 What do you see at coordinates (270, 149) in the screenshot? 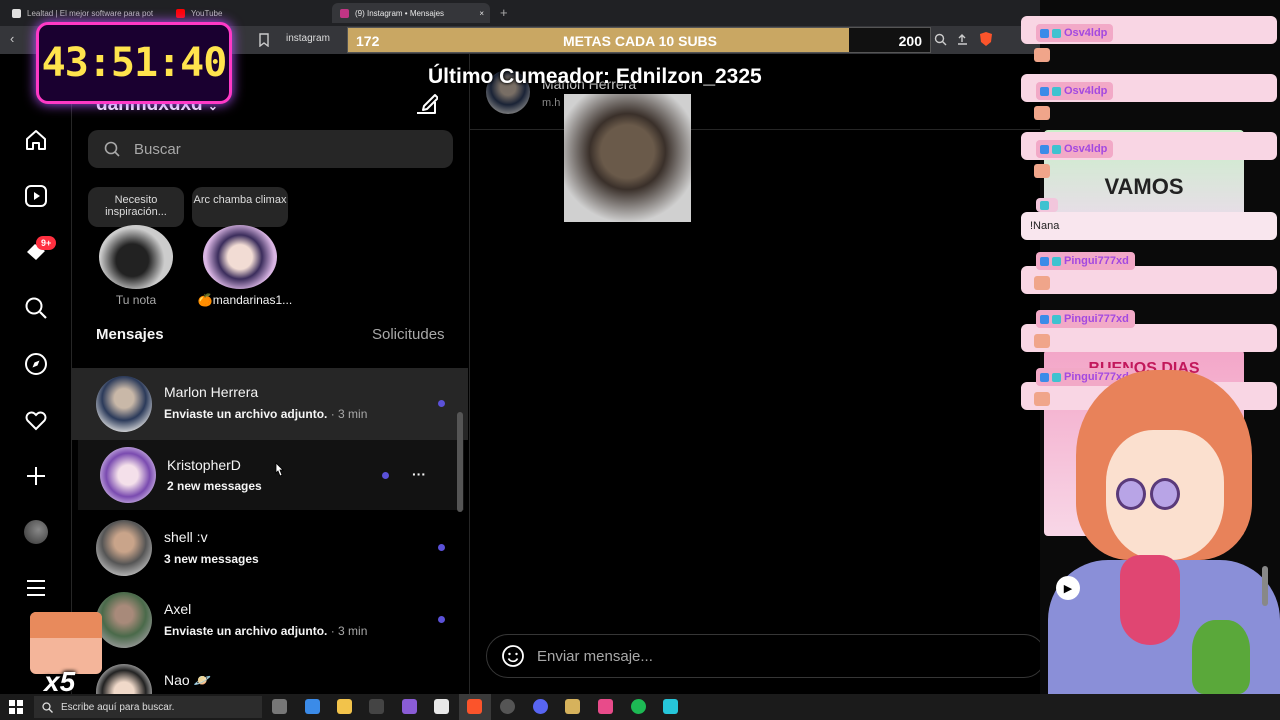
I see `search-input: Buscar` at bounding box center [270, 149].